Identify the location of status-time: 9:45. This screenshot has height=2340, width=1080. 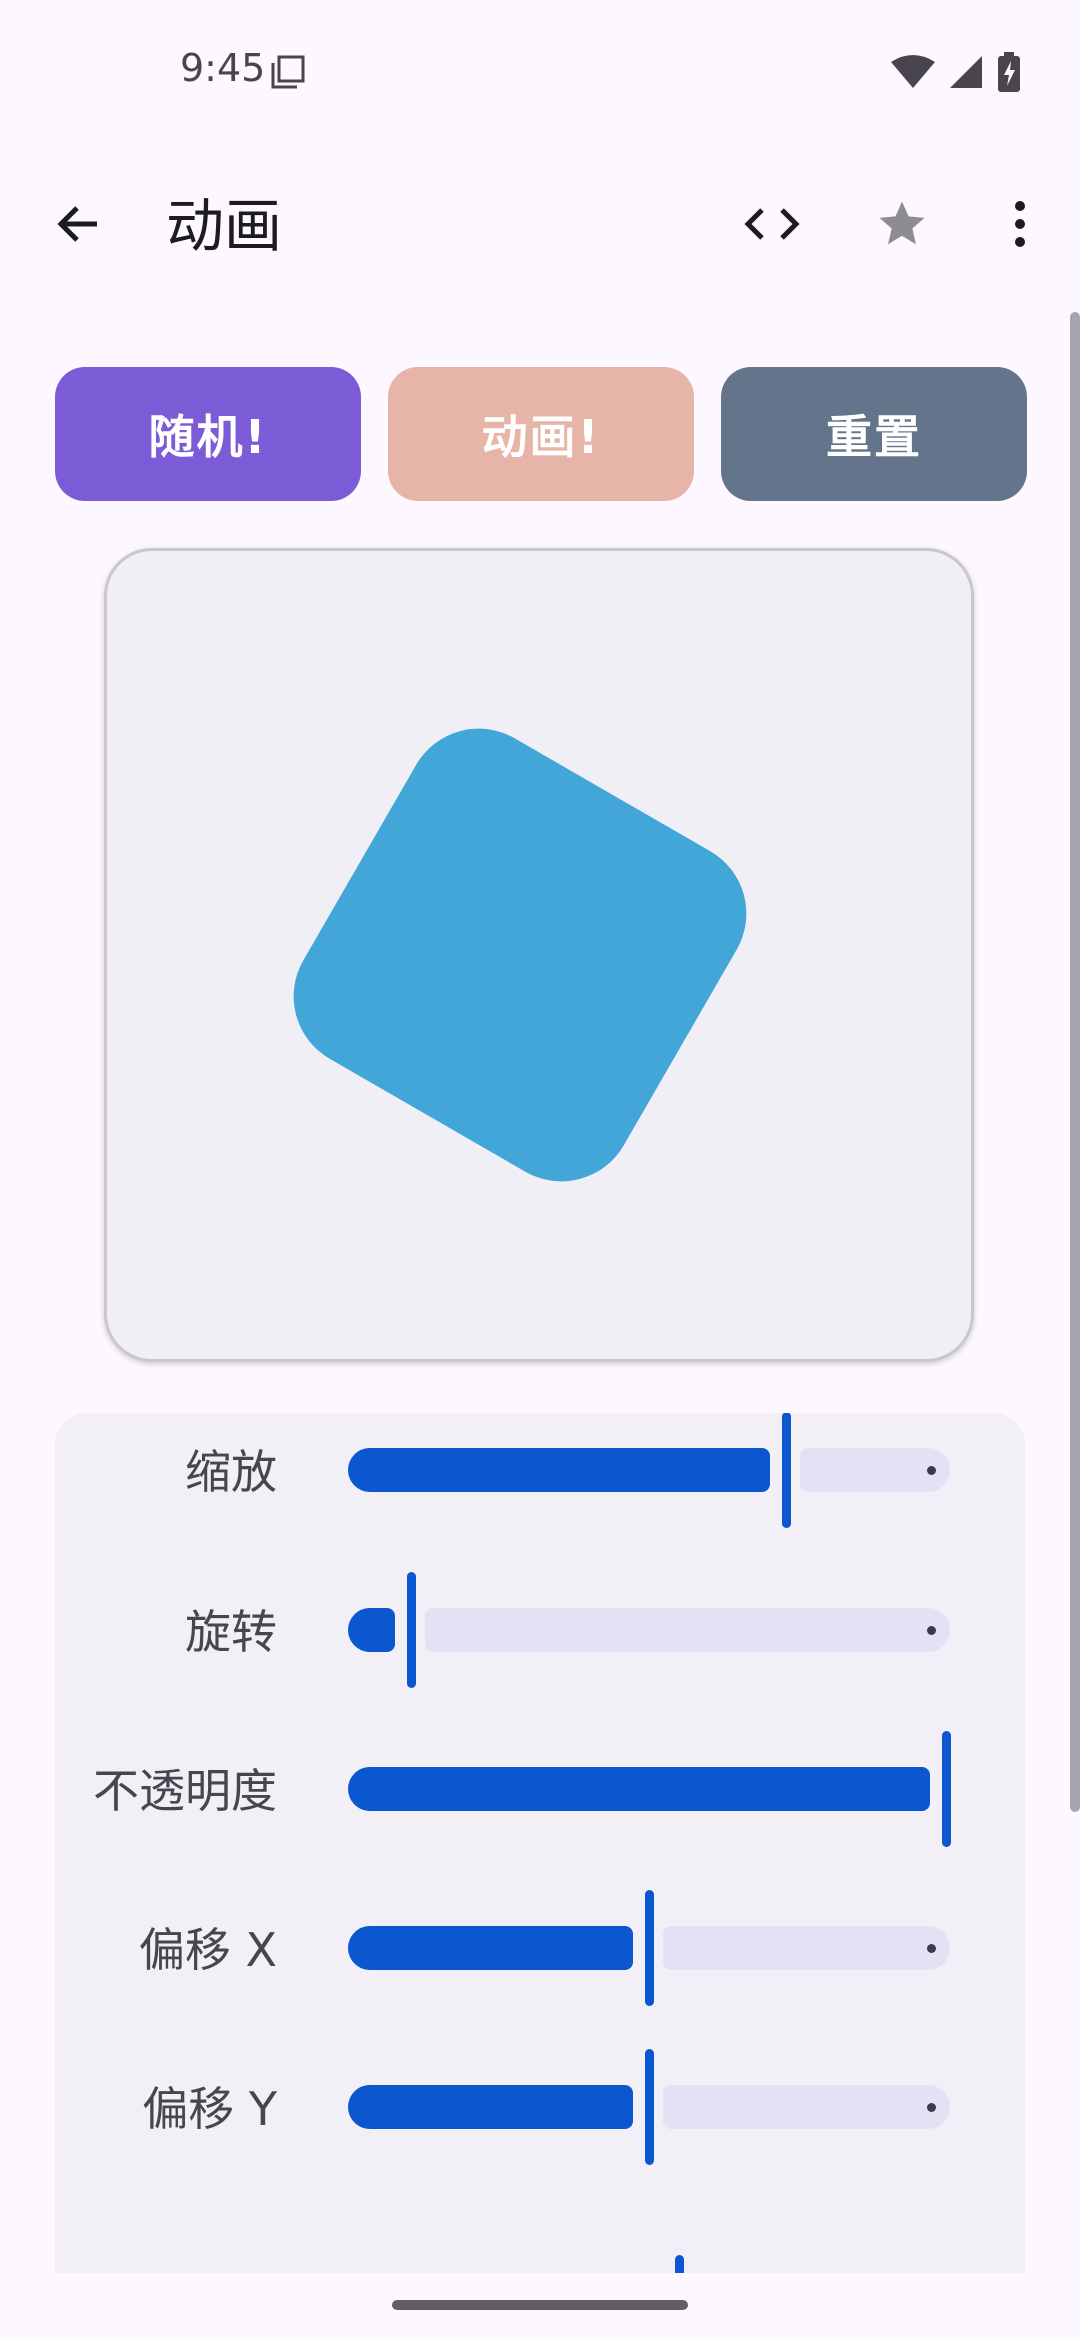
(223, 68).